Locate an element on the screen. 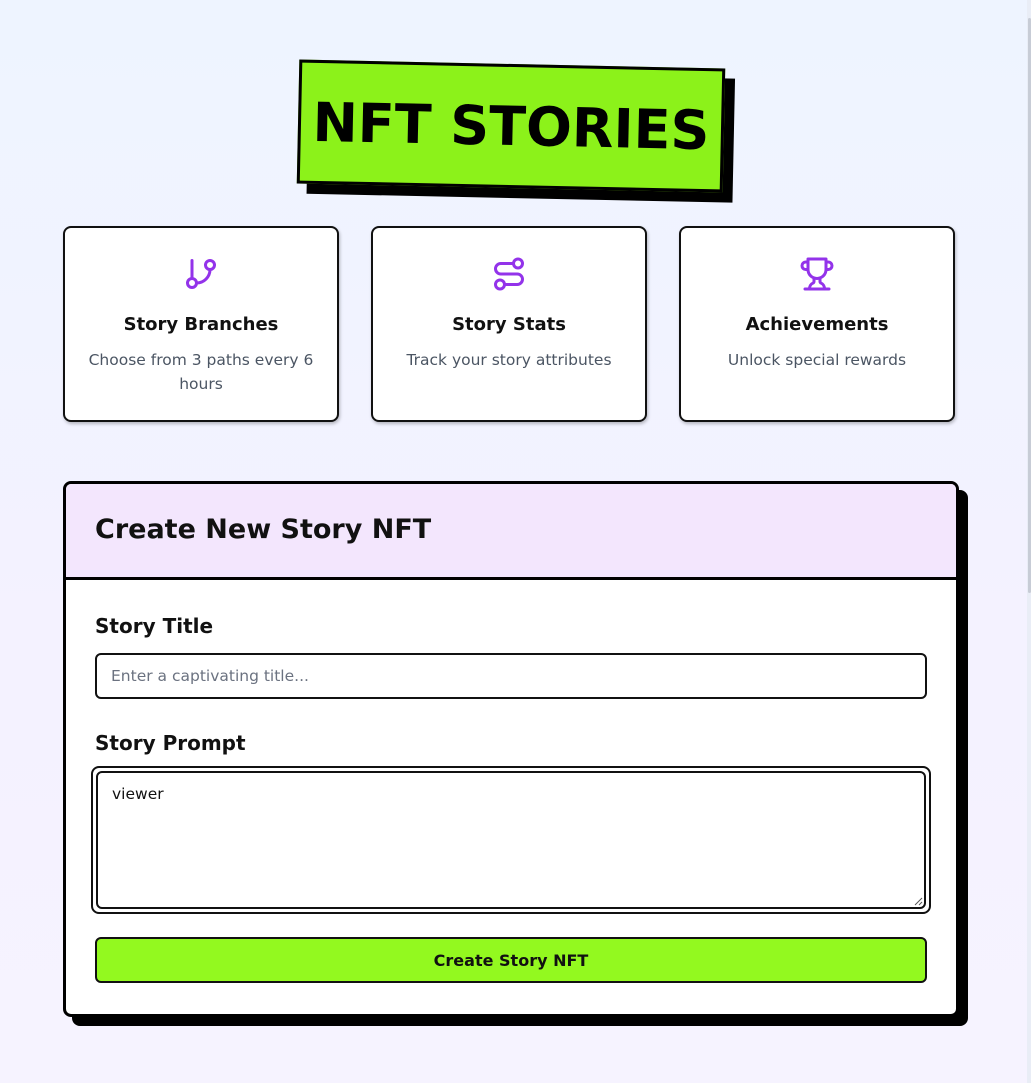  form-heading: Create New Story NFT is located at coordinates (263, 529).